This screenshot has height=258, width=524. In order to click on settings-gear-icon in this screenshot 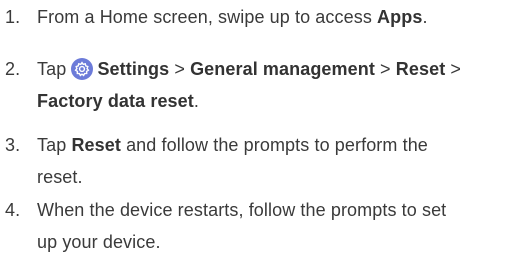, I will do `click(82, 69)`.